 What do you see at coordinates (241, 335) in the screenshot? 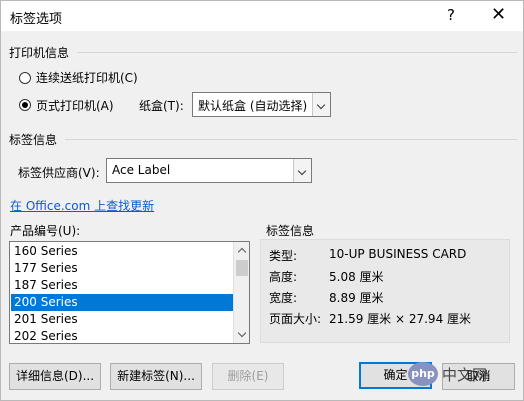
I see `scroll-down-icon` at bounding box center [241, 335].